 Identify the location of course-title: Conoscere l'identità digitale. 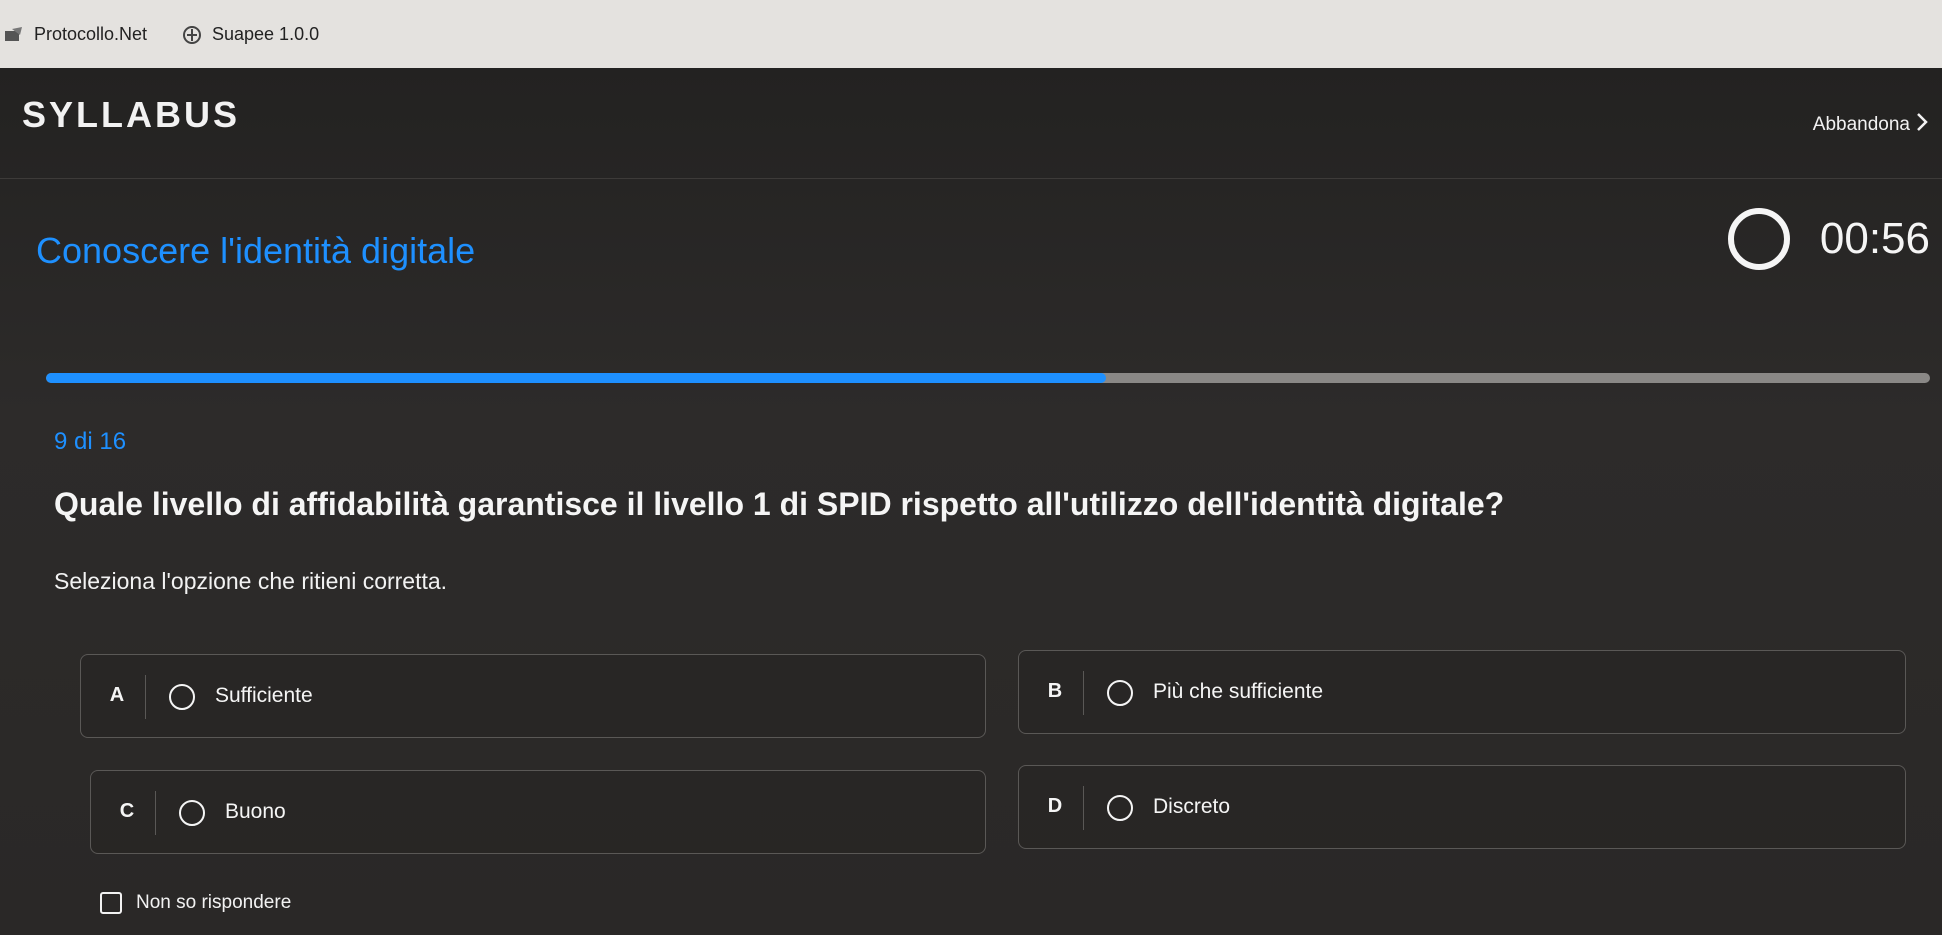
(256, 250).